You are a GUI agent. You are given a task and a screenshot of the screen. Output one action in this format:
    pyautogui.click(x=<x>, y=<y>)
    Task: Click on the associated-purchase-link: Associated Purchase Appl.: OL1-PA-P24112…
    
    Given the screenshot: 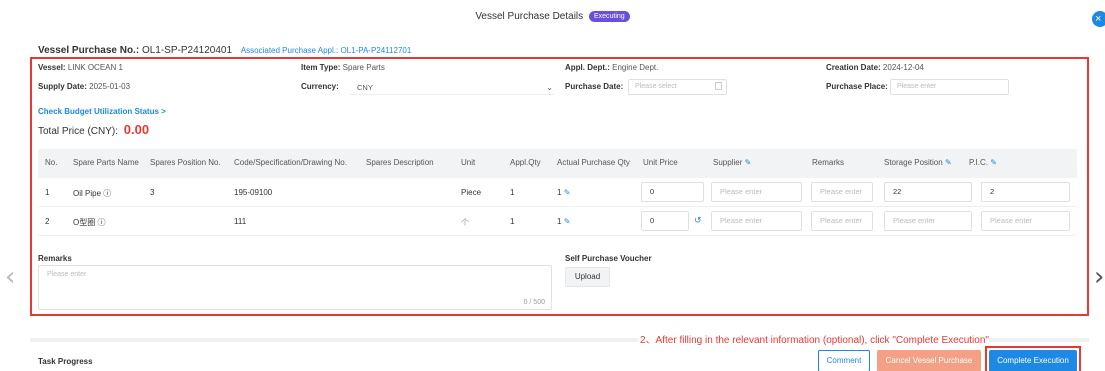 What is the action you would take?
    pyautogui.click(x=326, y=50)
    